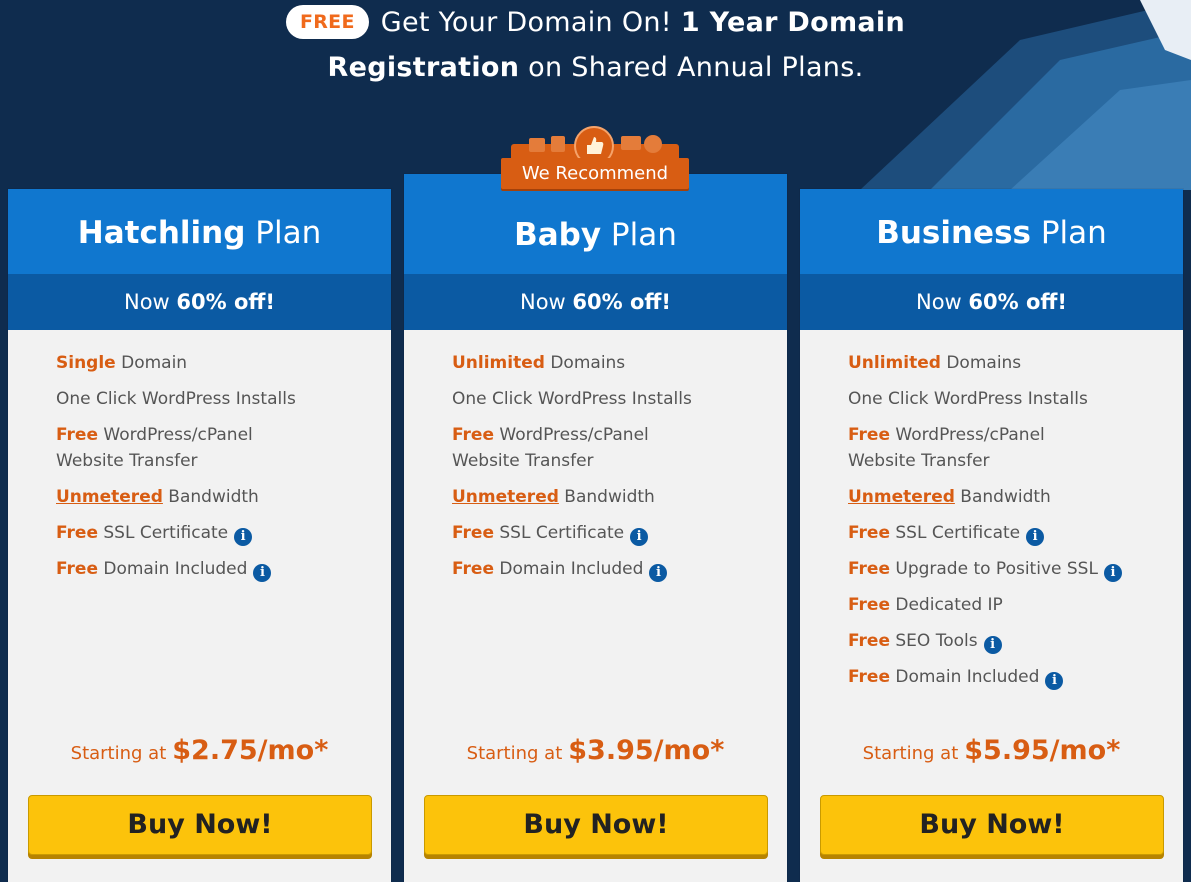  What do you see at coordinates (793, 22) in the screenshot?
I see `promo-line1-bold: 1 Year Domain` at bounding box center [793, 22].